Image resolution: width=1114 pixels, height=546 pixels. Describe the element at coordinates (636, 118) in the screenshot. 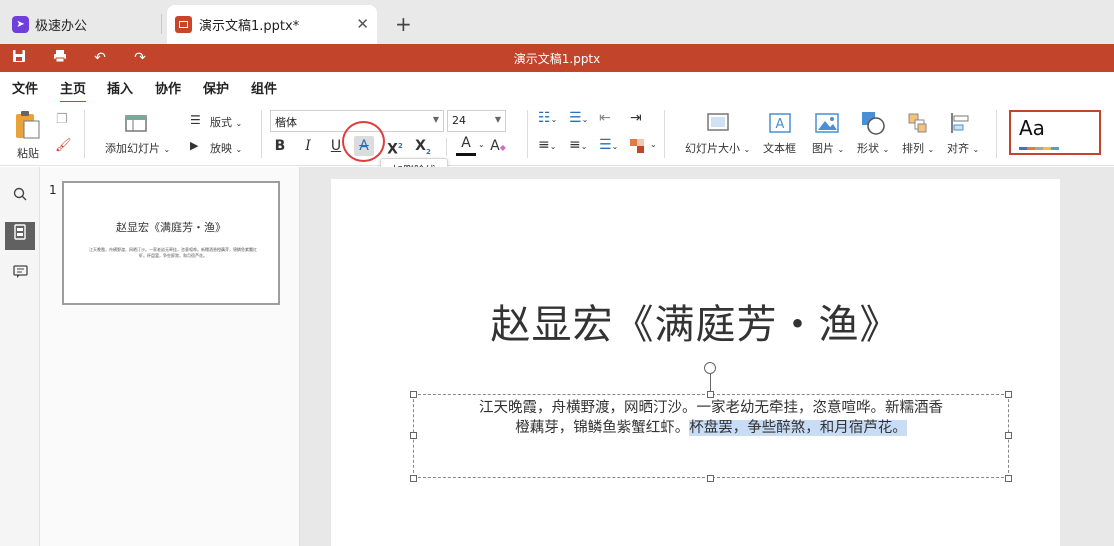

I see `increase-indent-icon: ⇥` at that location.